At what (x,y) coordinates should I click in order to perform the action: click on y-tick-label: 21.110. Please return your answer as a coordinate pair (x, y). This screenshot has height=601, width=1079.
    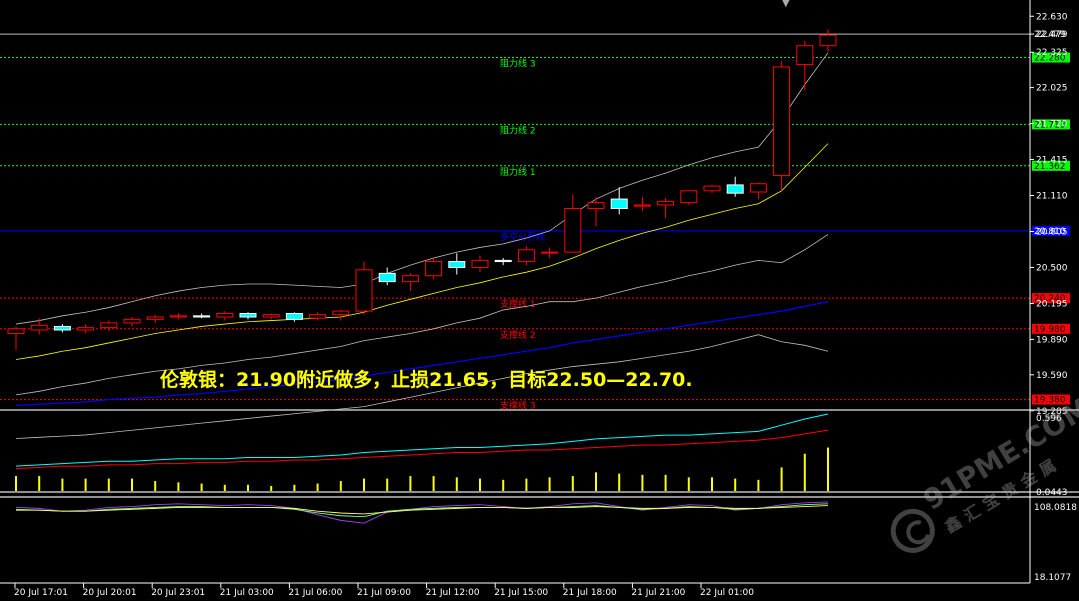
    Looking at the image, I should click on (1052, 197).